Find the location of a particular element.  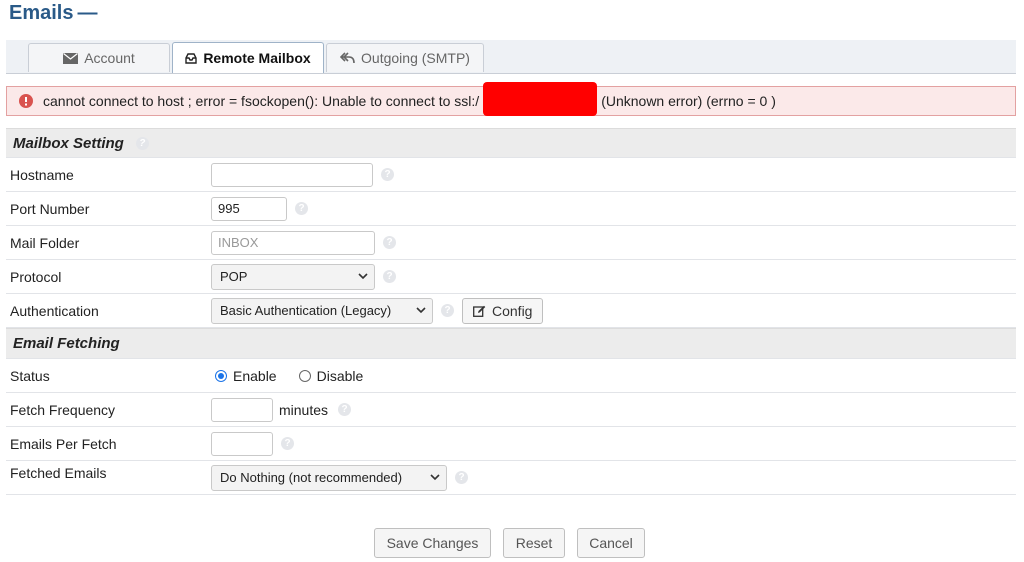

status-disable-radio: Disable is located at coordinates (331, 375).